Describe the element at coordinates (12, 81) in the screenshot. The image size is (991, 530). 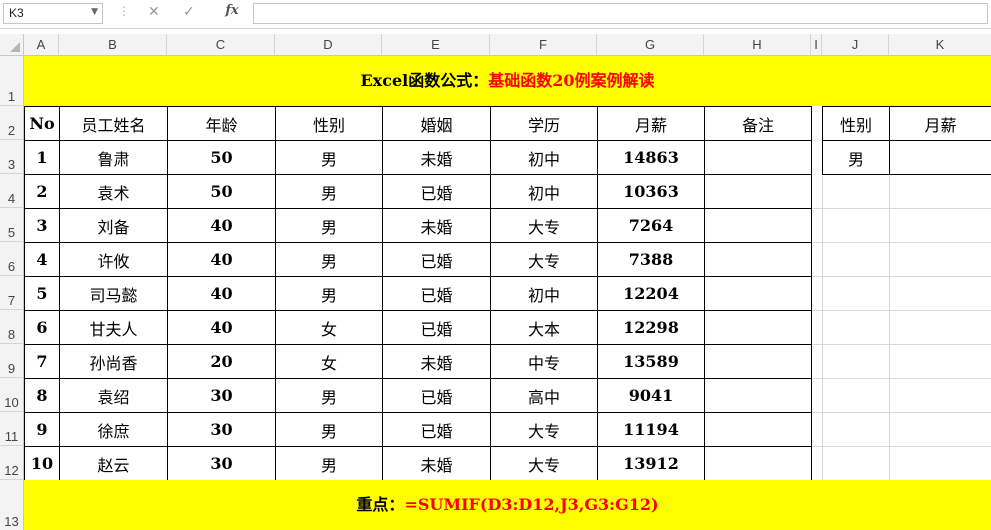
I see `row-header-1: 1` at that location.